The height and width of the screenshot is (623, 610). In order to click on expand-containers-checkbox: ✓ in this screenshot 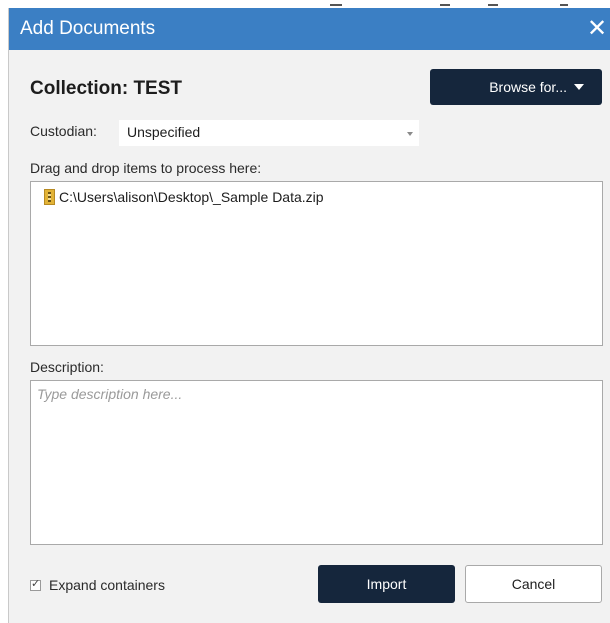, I will do `click(35, 584)`.